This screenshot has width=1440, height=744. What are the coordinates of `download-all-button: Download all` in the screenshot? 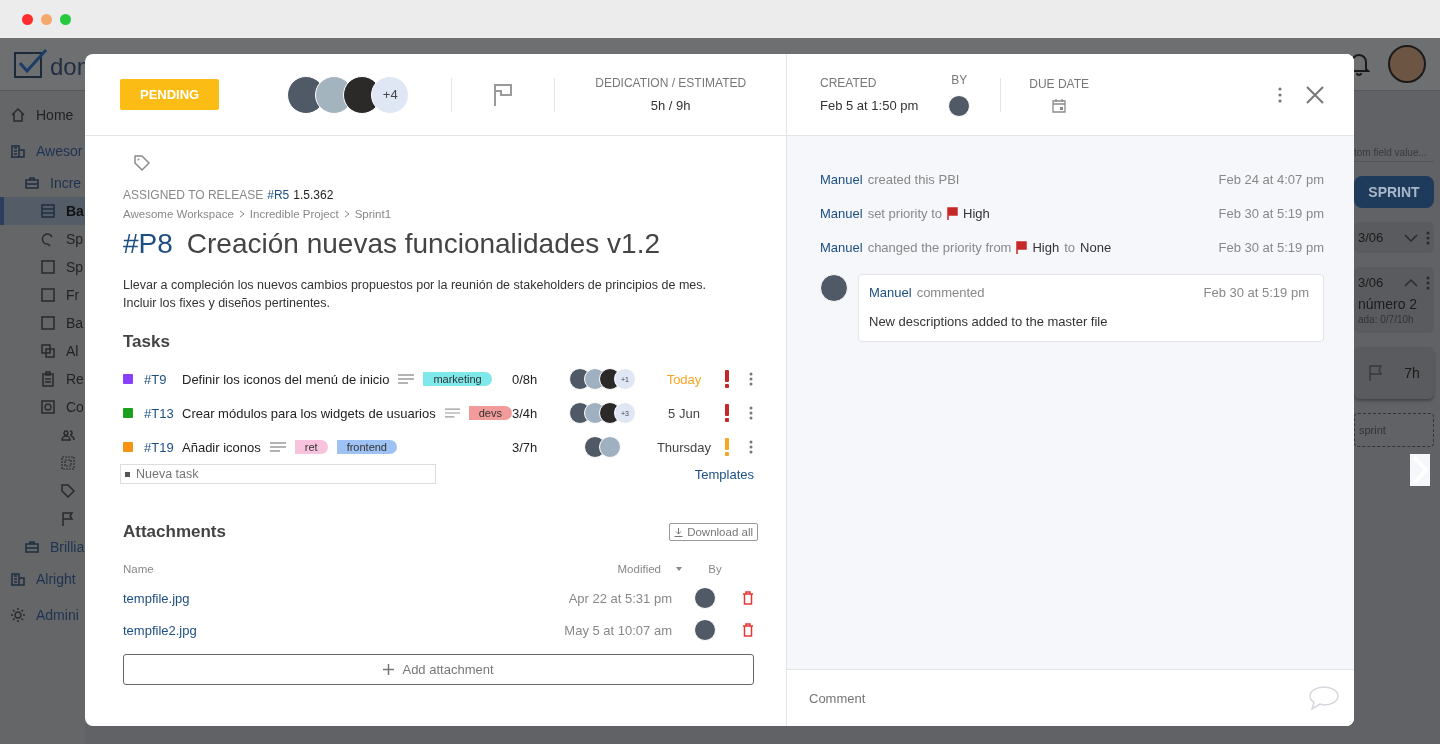 It's located at (713, 532).